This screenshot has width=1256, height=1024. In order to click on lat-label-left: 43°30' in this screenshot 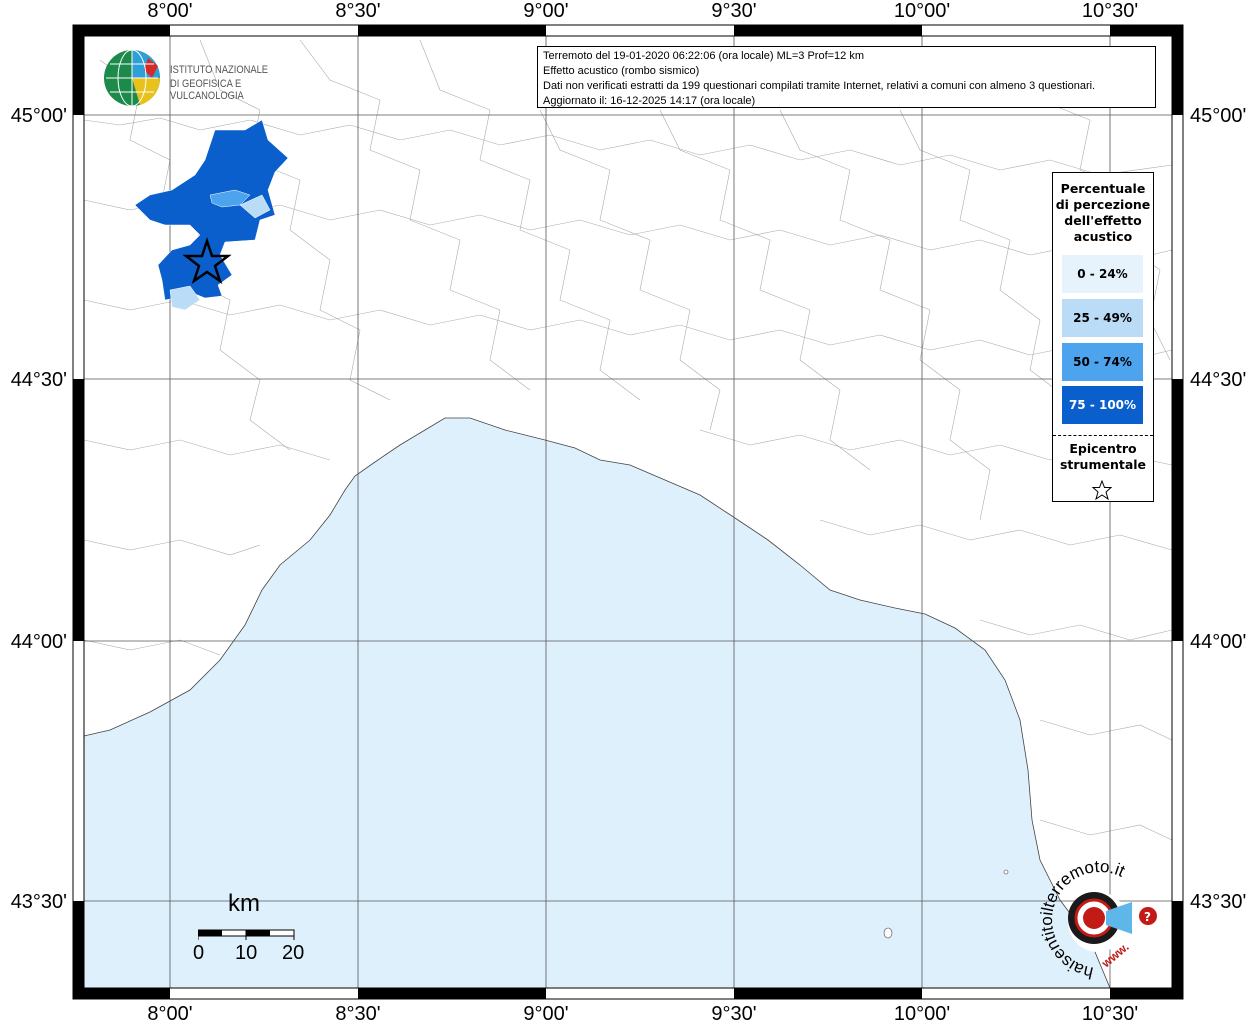, I will do `click(39, 902)`.